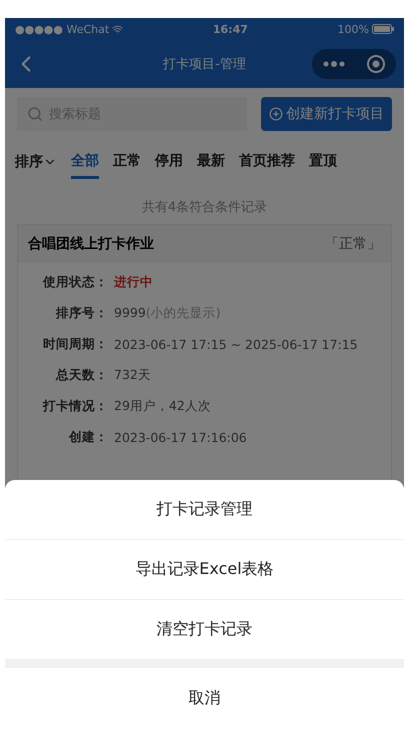 Image resolution: width=413 pixels, height=744 pixels. I want to click on plus-icon, so click(276, 114).